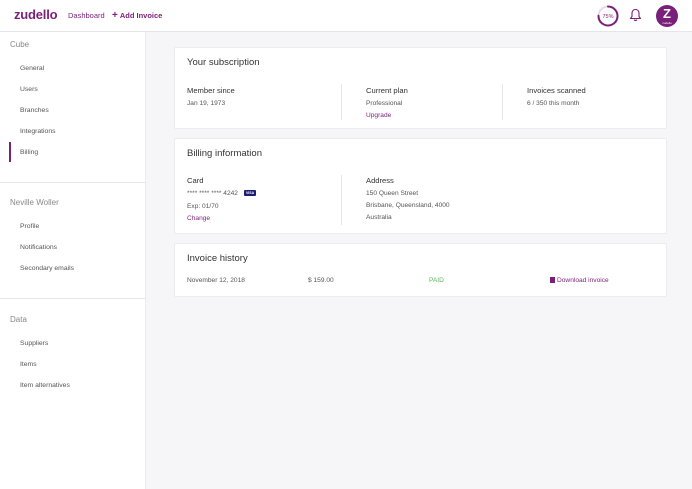  I want to click on sidebar-item-suppliers: Suppliers, so click(34, 343).